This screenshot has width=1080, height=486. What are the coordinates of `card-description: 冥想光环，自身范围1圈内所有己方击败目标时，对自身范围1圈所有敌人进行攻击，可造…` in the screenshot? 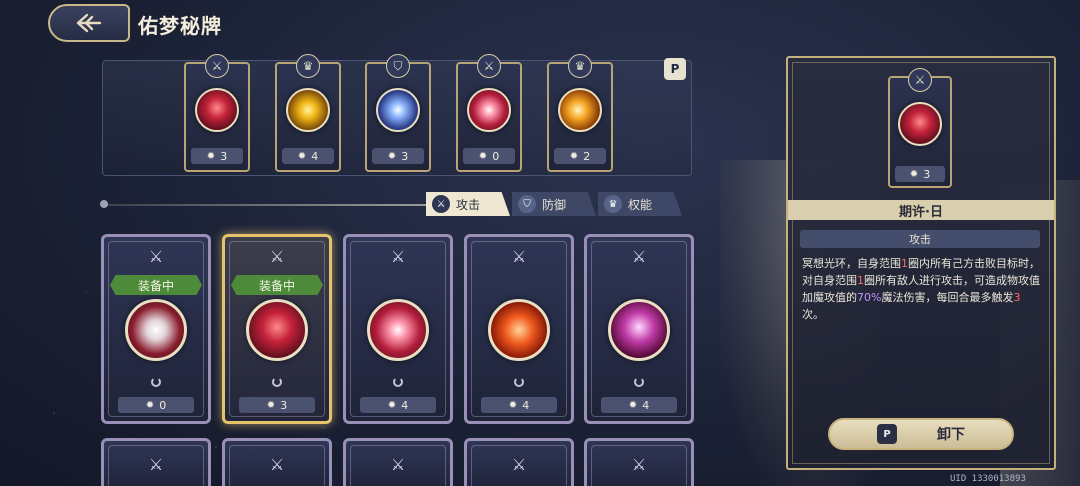 It's located at (921, 289).